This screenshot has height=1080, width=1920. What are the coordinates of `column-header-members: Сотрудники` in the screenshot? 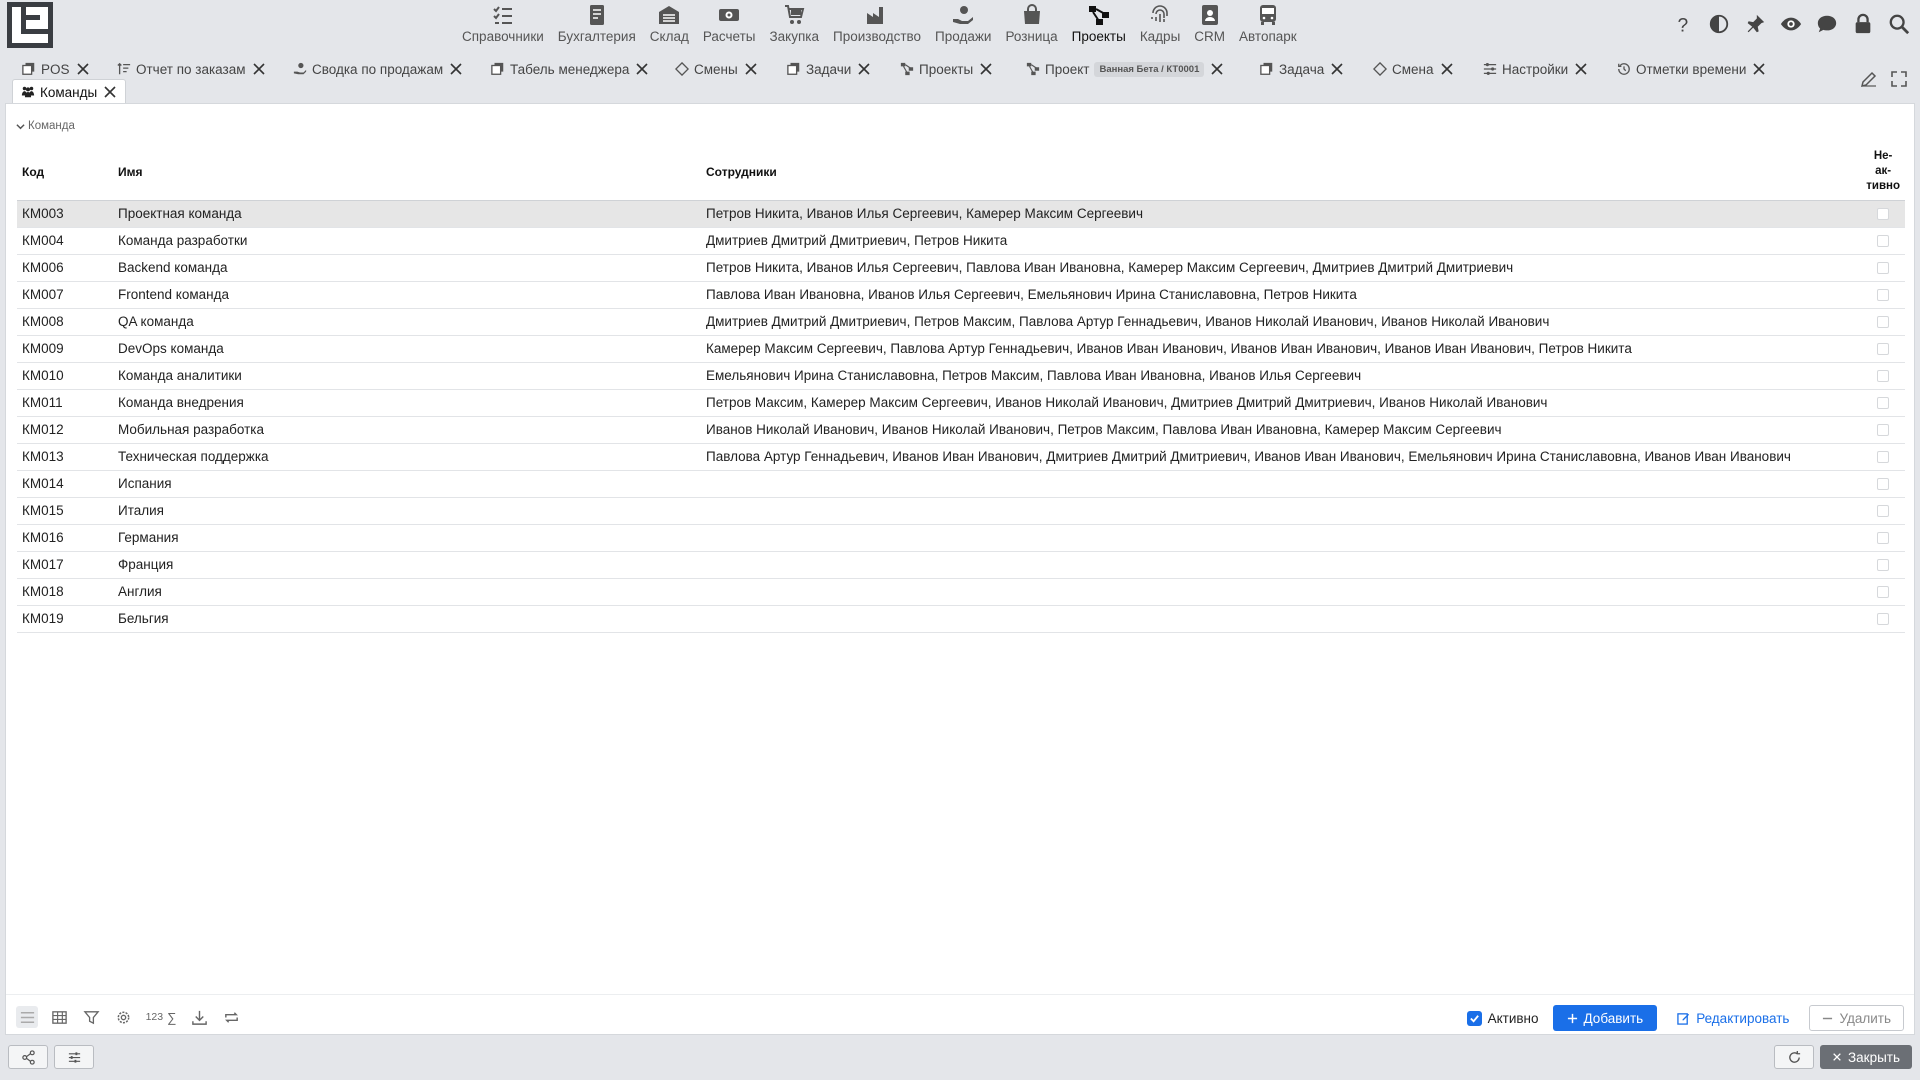 It's located at (1281, 172).